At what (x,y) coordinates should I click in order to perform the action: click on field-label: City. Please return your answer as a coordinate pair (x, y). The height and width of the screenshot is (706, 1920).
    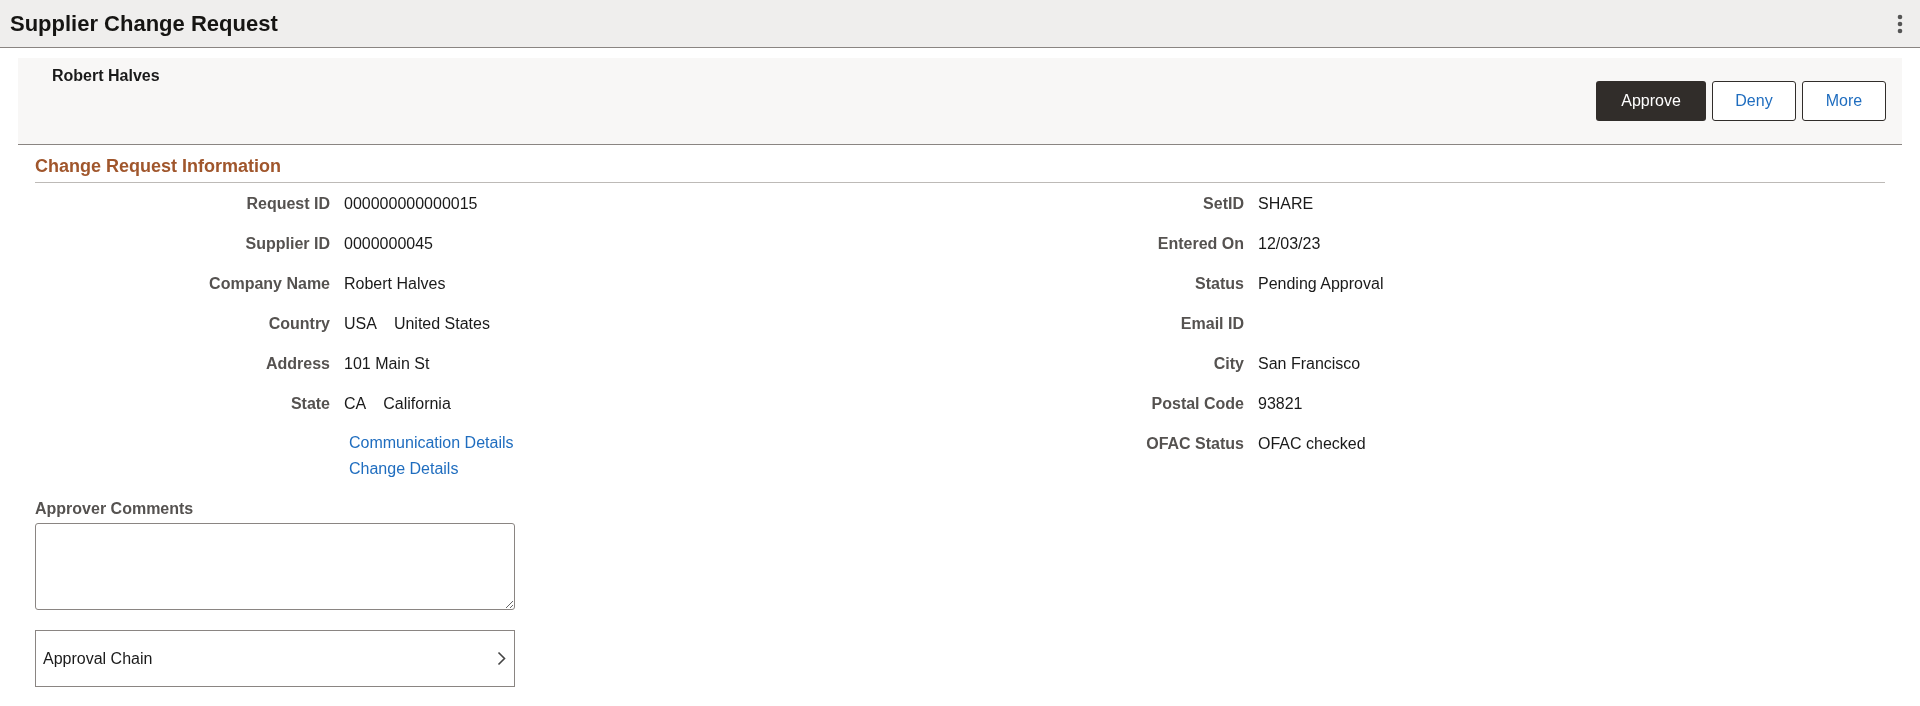
    Looking at the image, I should click on (1228, 364).